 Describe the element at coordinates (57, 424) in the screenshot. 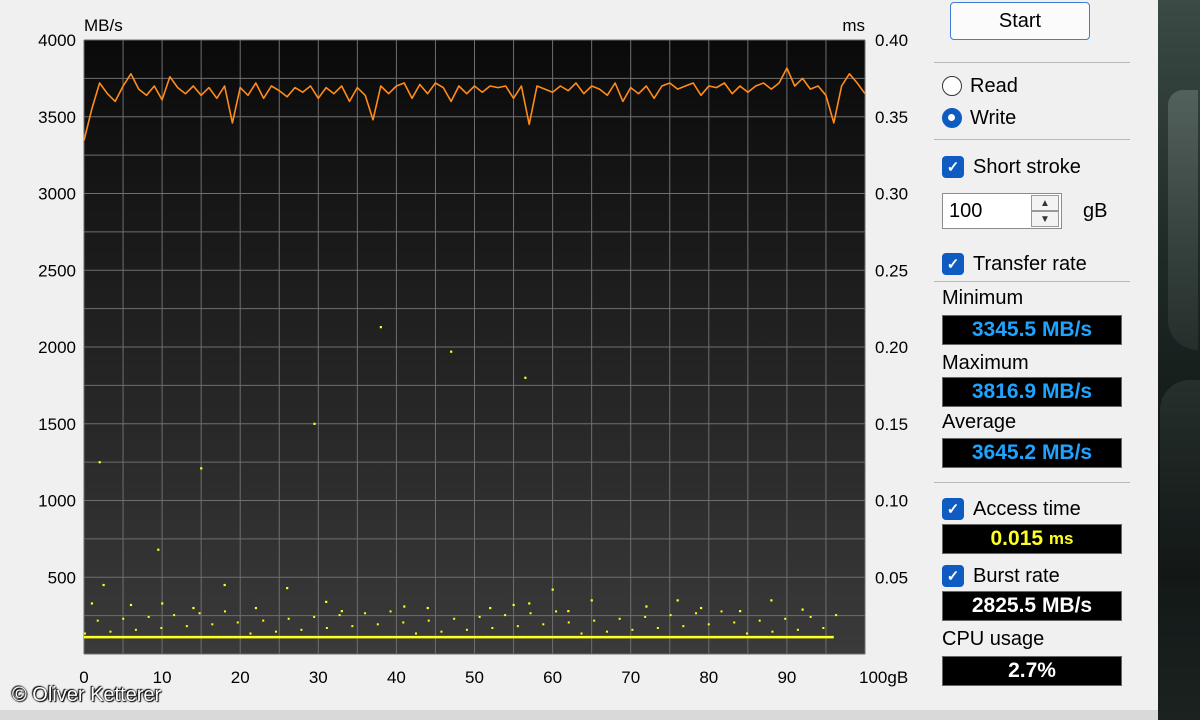

I see `y-left-tick-label: 1500` at that location.